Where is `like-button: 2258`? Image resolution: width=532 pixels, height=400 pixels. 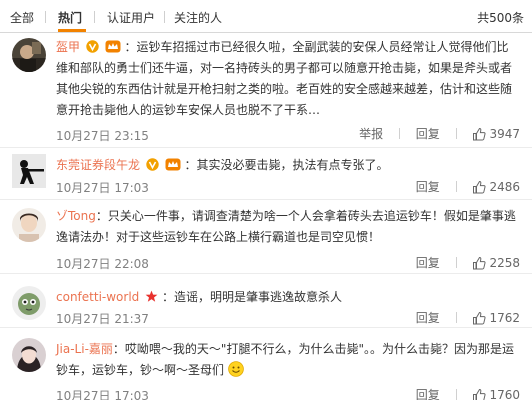 like-button: 2258 is located at coordinates (496, 263).